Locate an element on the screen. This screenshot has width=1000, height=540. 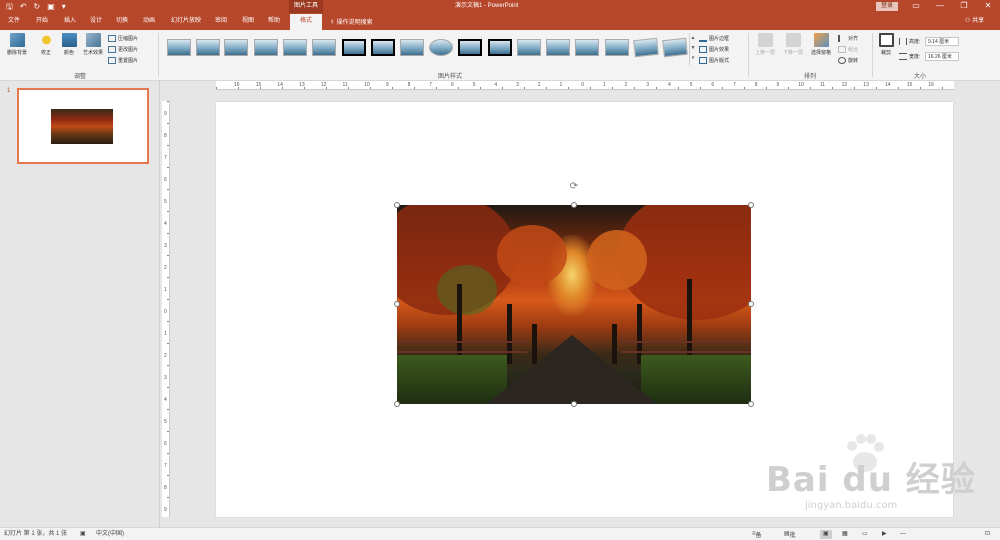
height-input: 9.14 厘米 is located at coordinates (942, 41).